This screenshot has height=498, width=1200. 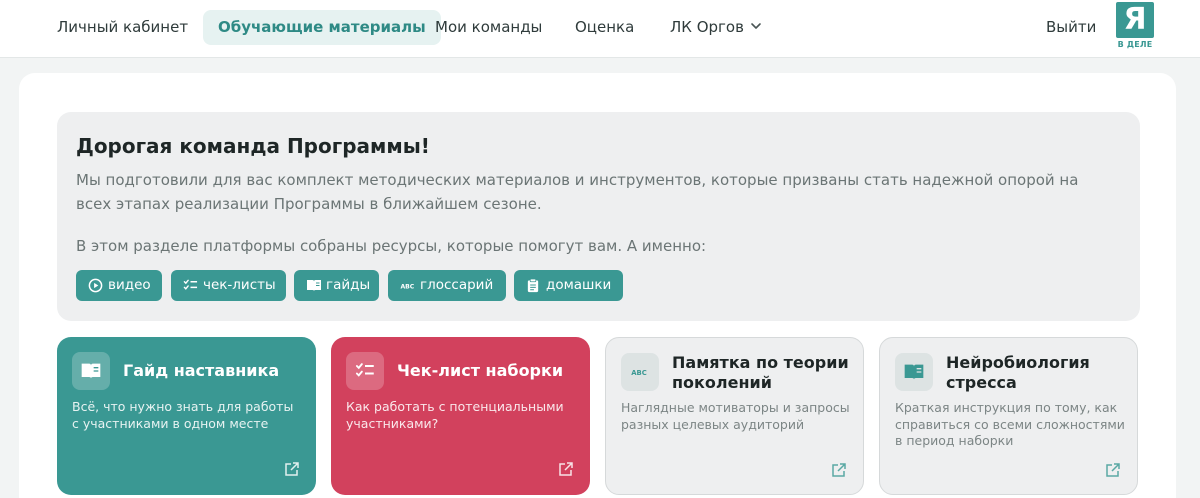 What do you see at coordinates (760, 372) in the screenshot?
I see `card-title: Памятка по теории поколений` at bounding box center [760, 372].